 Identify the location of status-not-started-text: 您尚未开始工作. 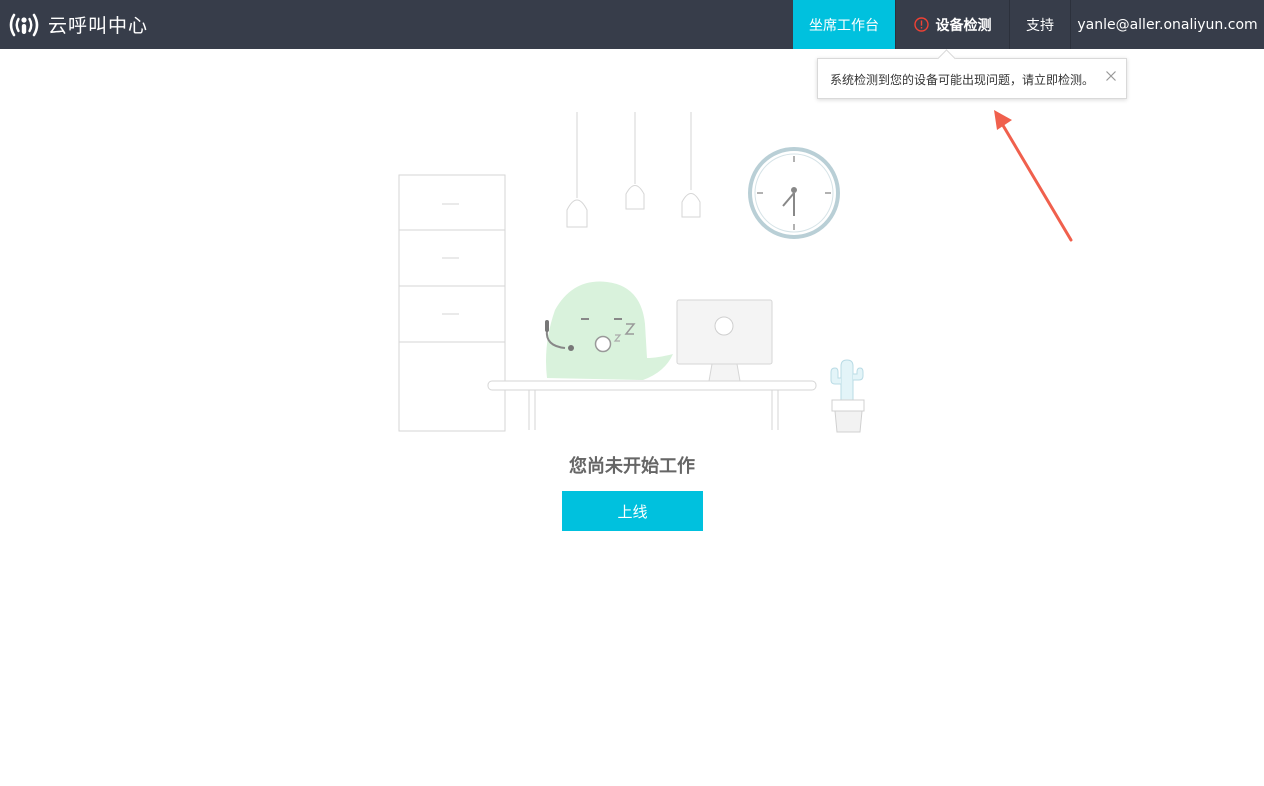
(632, 466).